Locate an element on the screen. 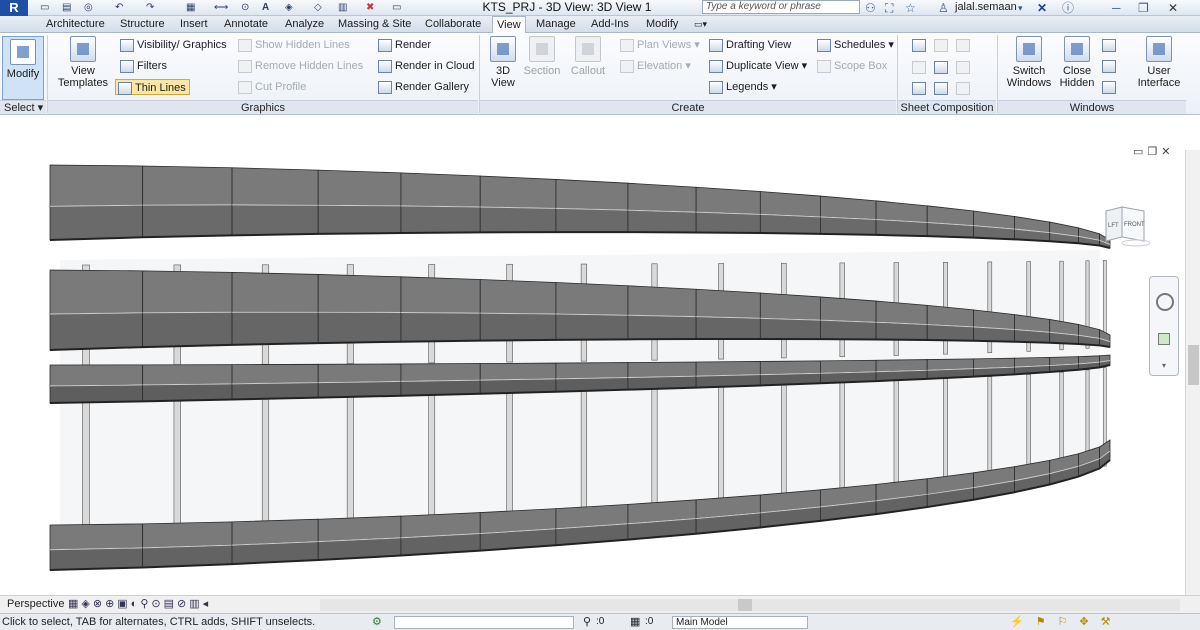 This screenshot has width=1200, height=630. user-icon: ♙ is located at coordinates (943, 8).